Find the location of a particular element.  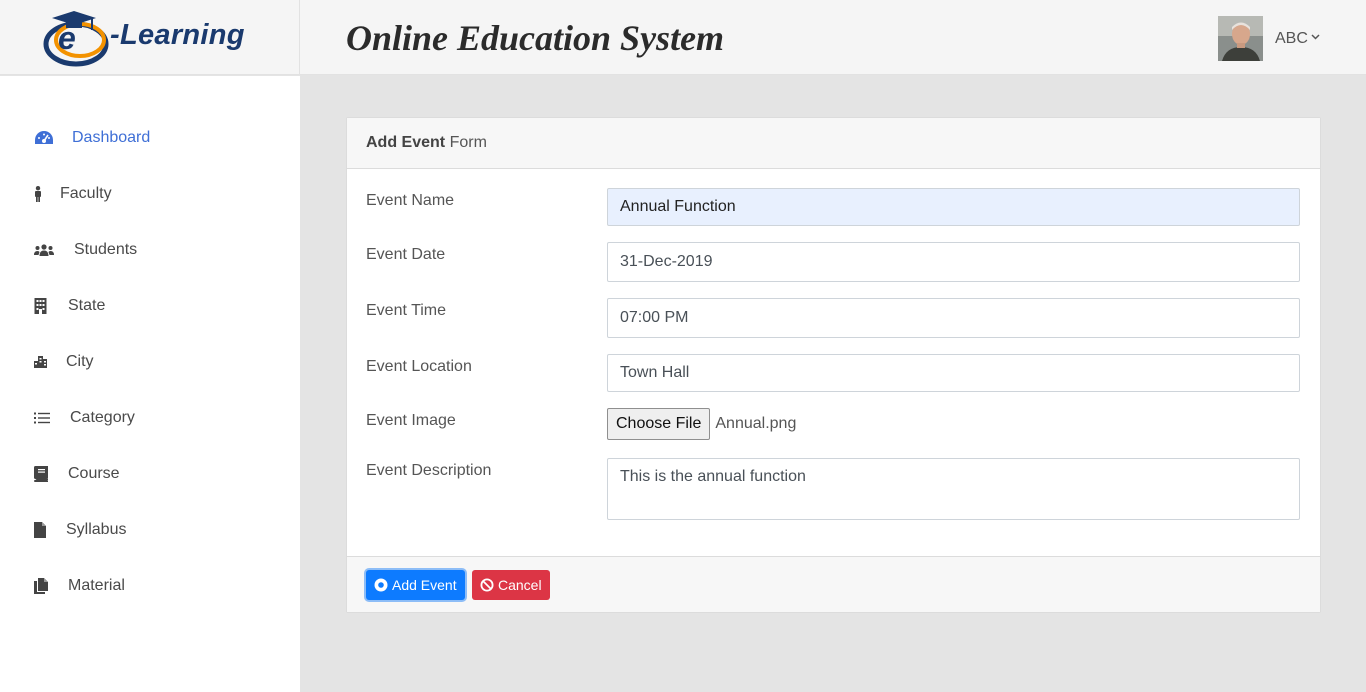

sidebar-item-label: City is located at coordinates (80, 361).